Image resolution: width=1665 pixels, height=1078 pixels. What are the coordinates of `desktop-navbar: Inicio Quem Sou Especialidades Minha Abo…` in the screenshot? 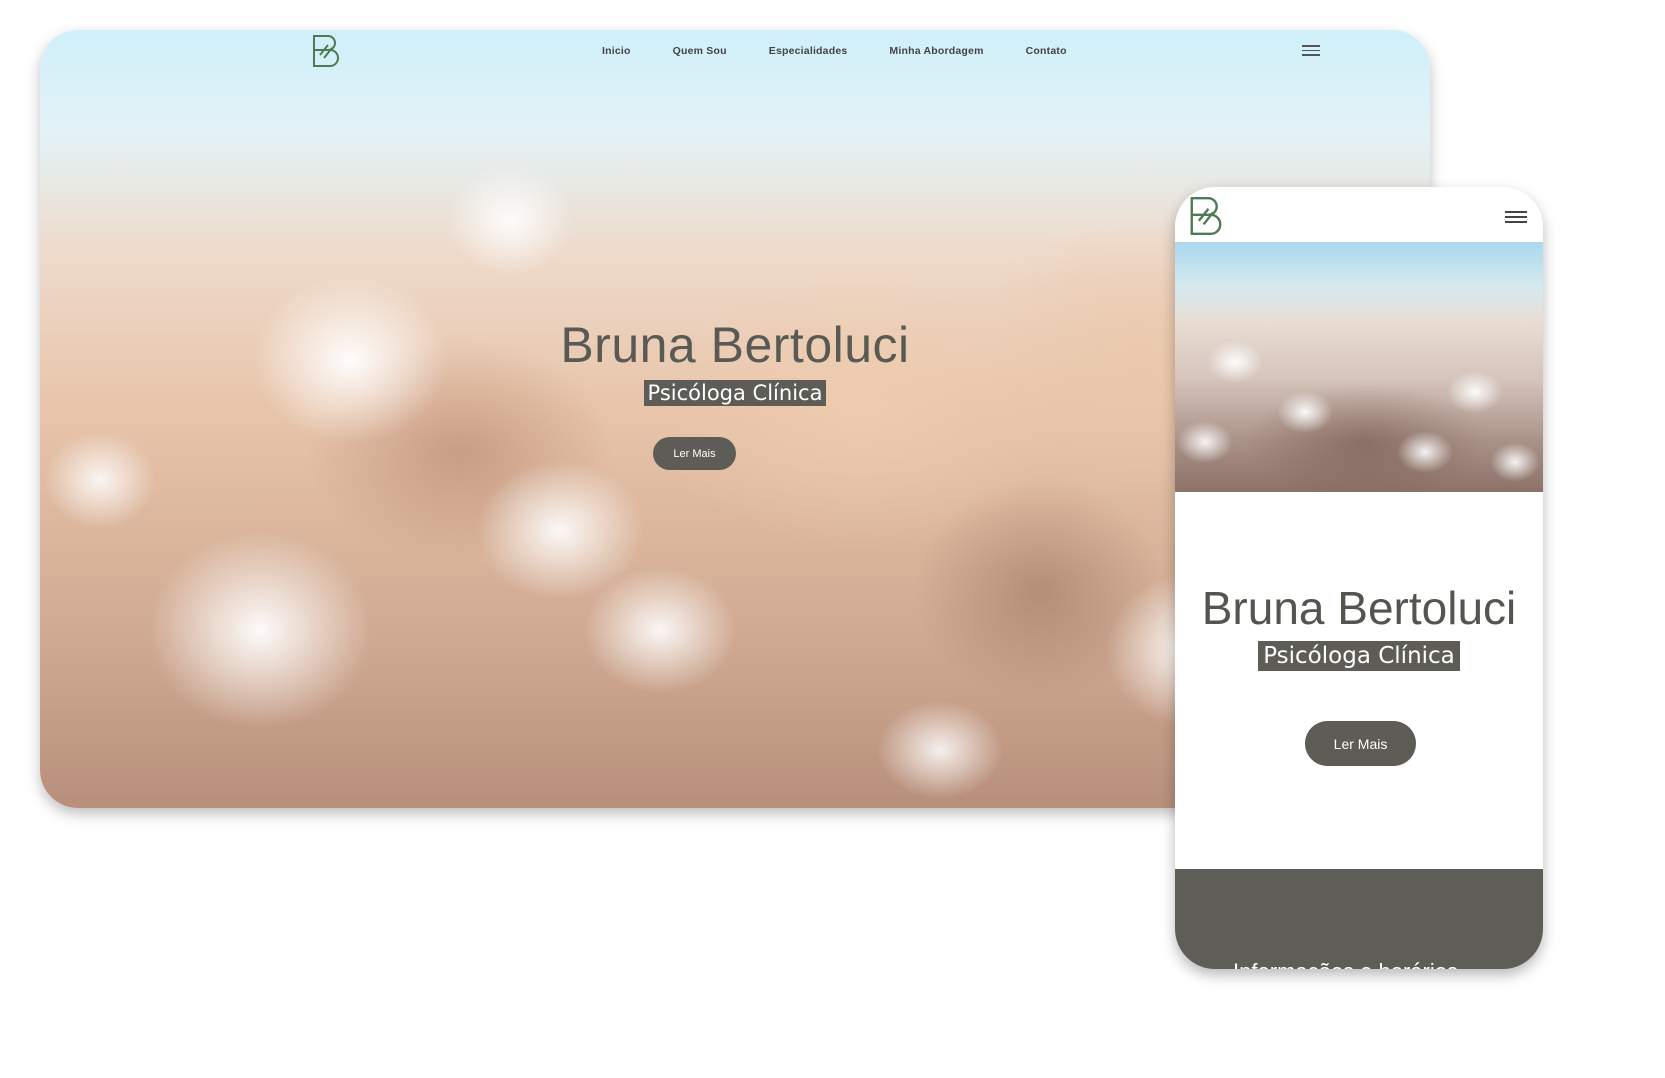 It's located at (735, 54).